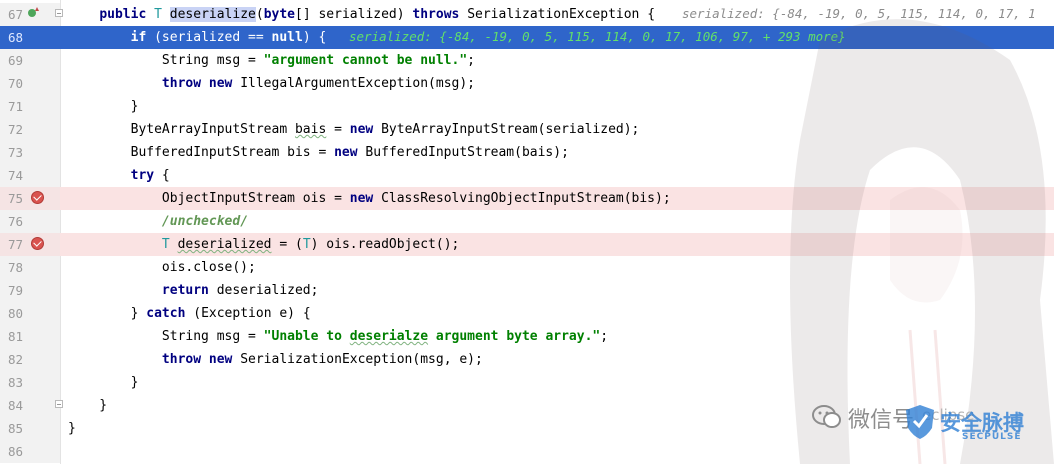 This screenshot has width=1054, height=464. What do you see at coordinates (197, 37) in the screenshot?
I see `code-text: if (serialized == null) {` at bounding box center [197, 37].